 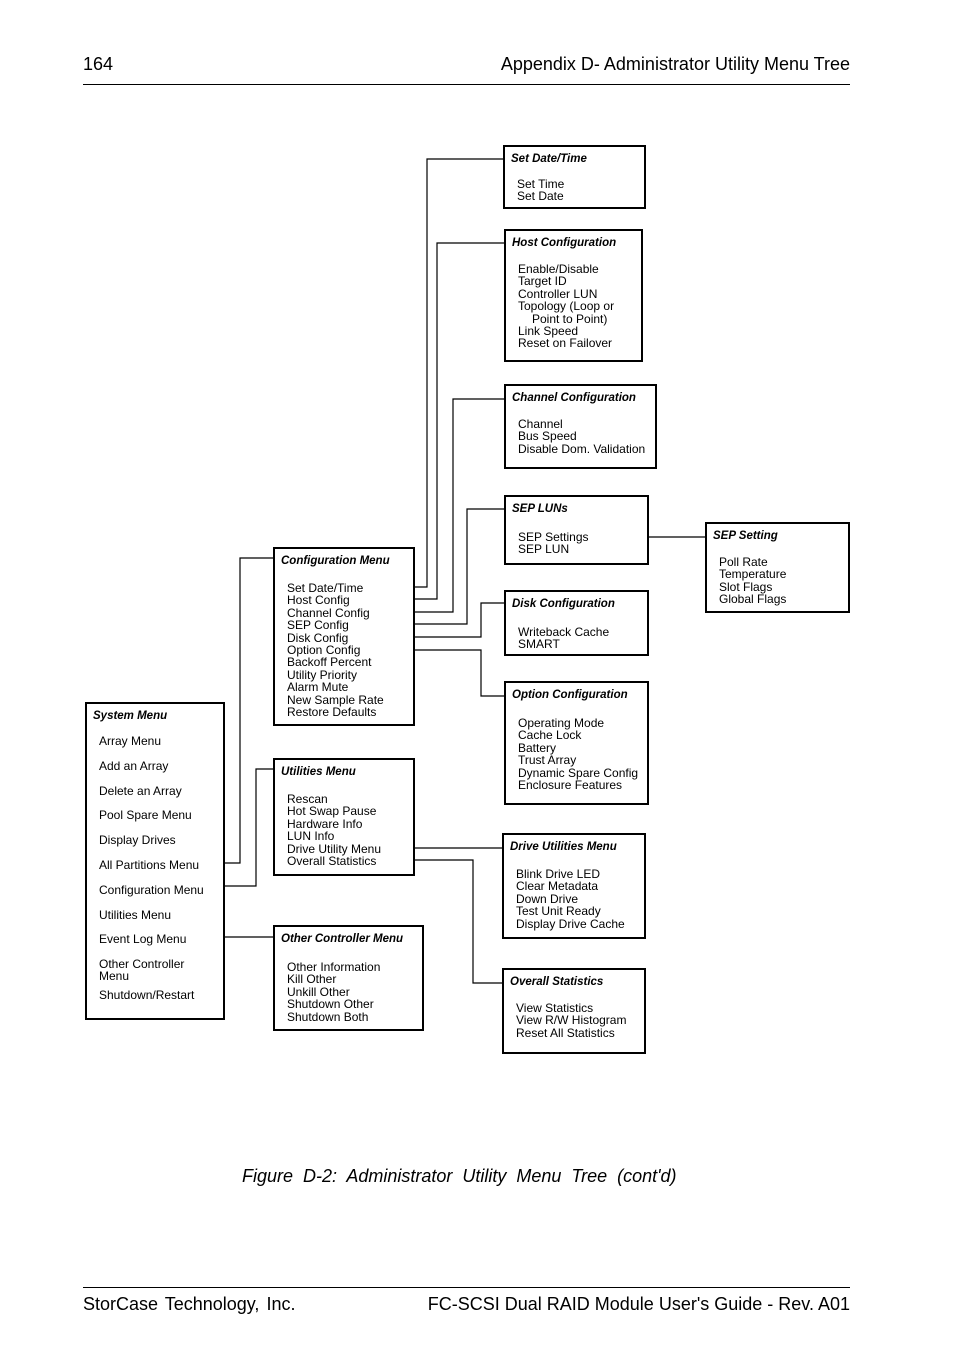 I want to click on footer-rule, so click(x=466, y=1287).